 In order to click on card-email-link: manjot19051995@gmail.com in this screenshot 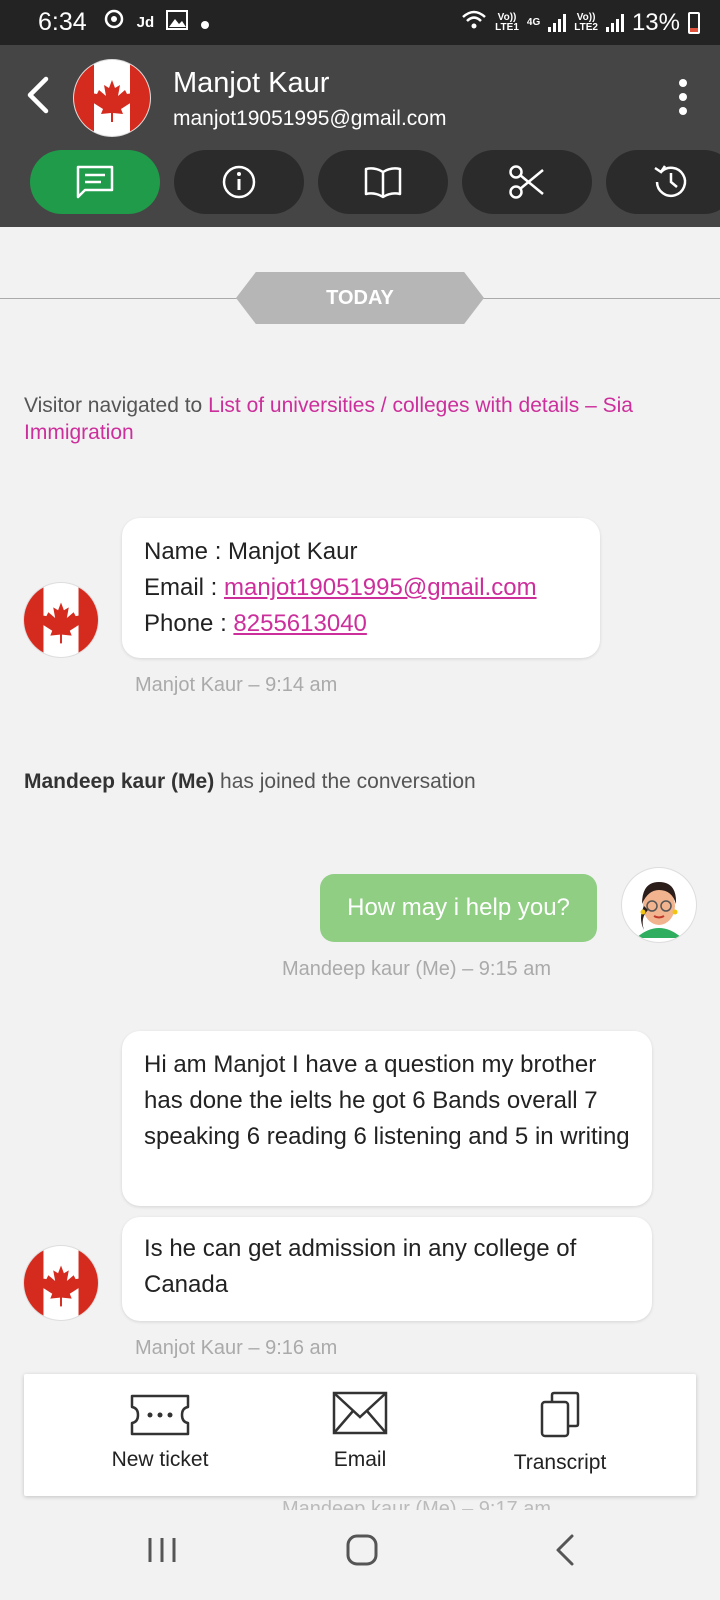, I will do `click(380, 587)`.